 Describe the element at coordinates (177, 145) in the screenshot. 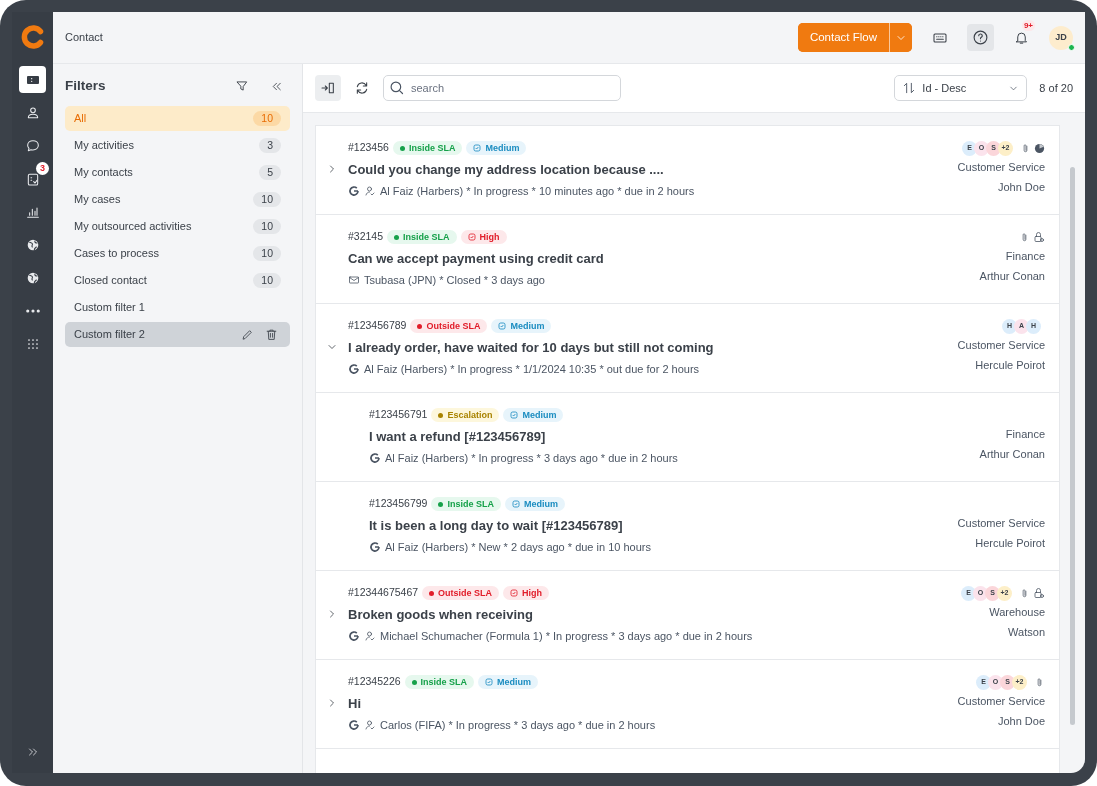

I see `filter-item: My activities 3` at that location.